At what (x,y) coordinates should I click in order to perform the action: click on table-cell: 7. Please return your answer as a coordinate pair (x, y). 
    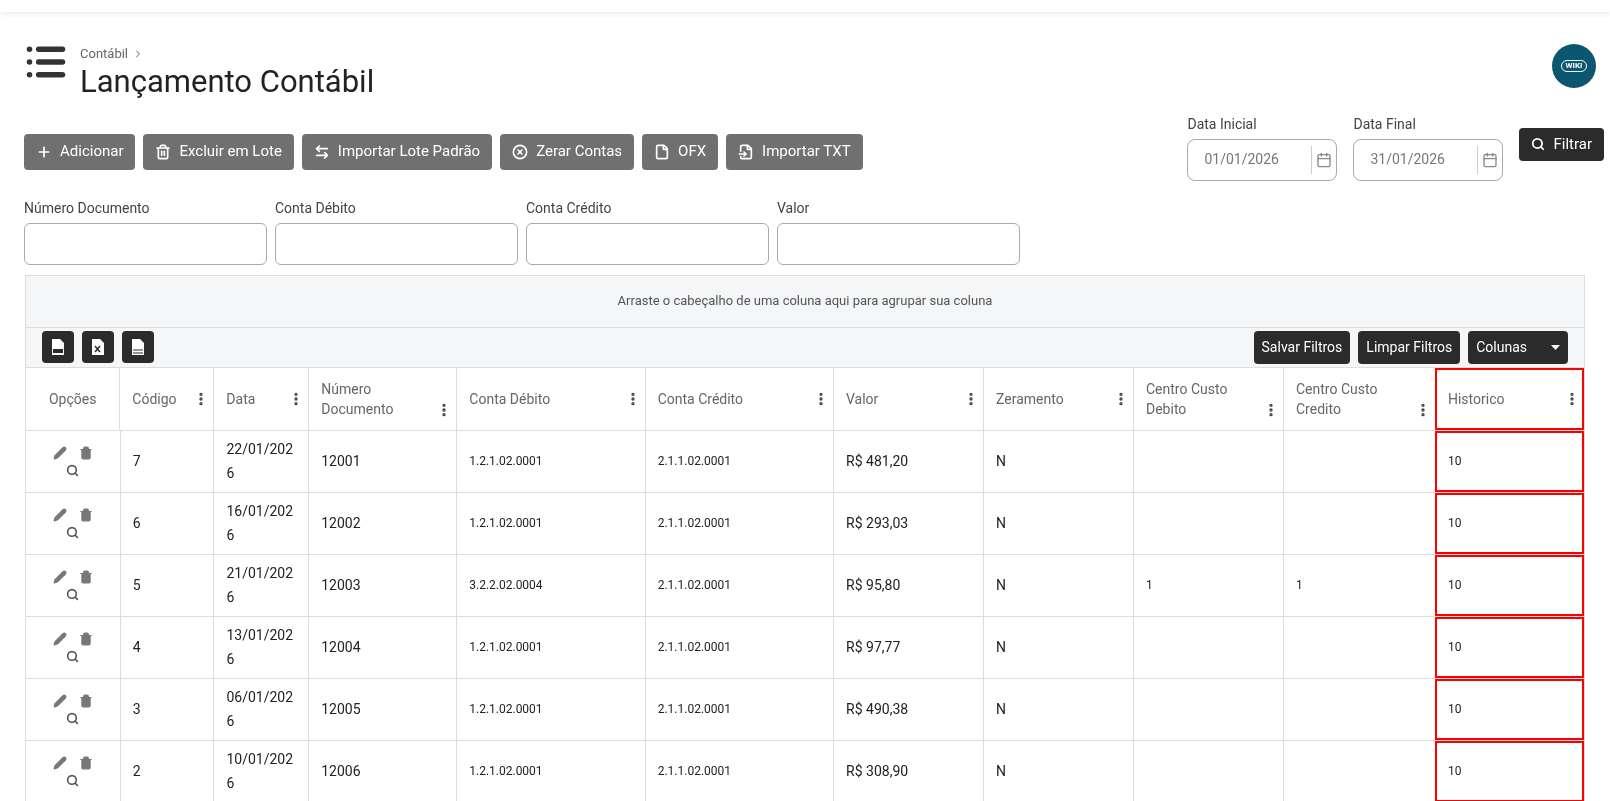
    Looking at the image, I should click on (166, 461).